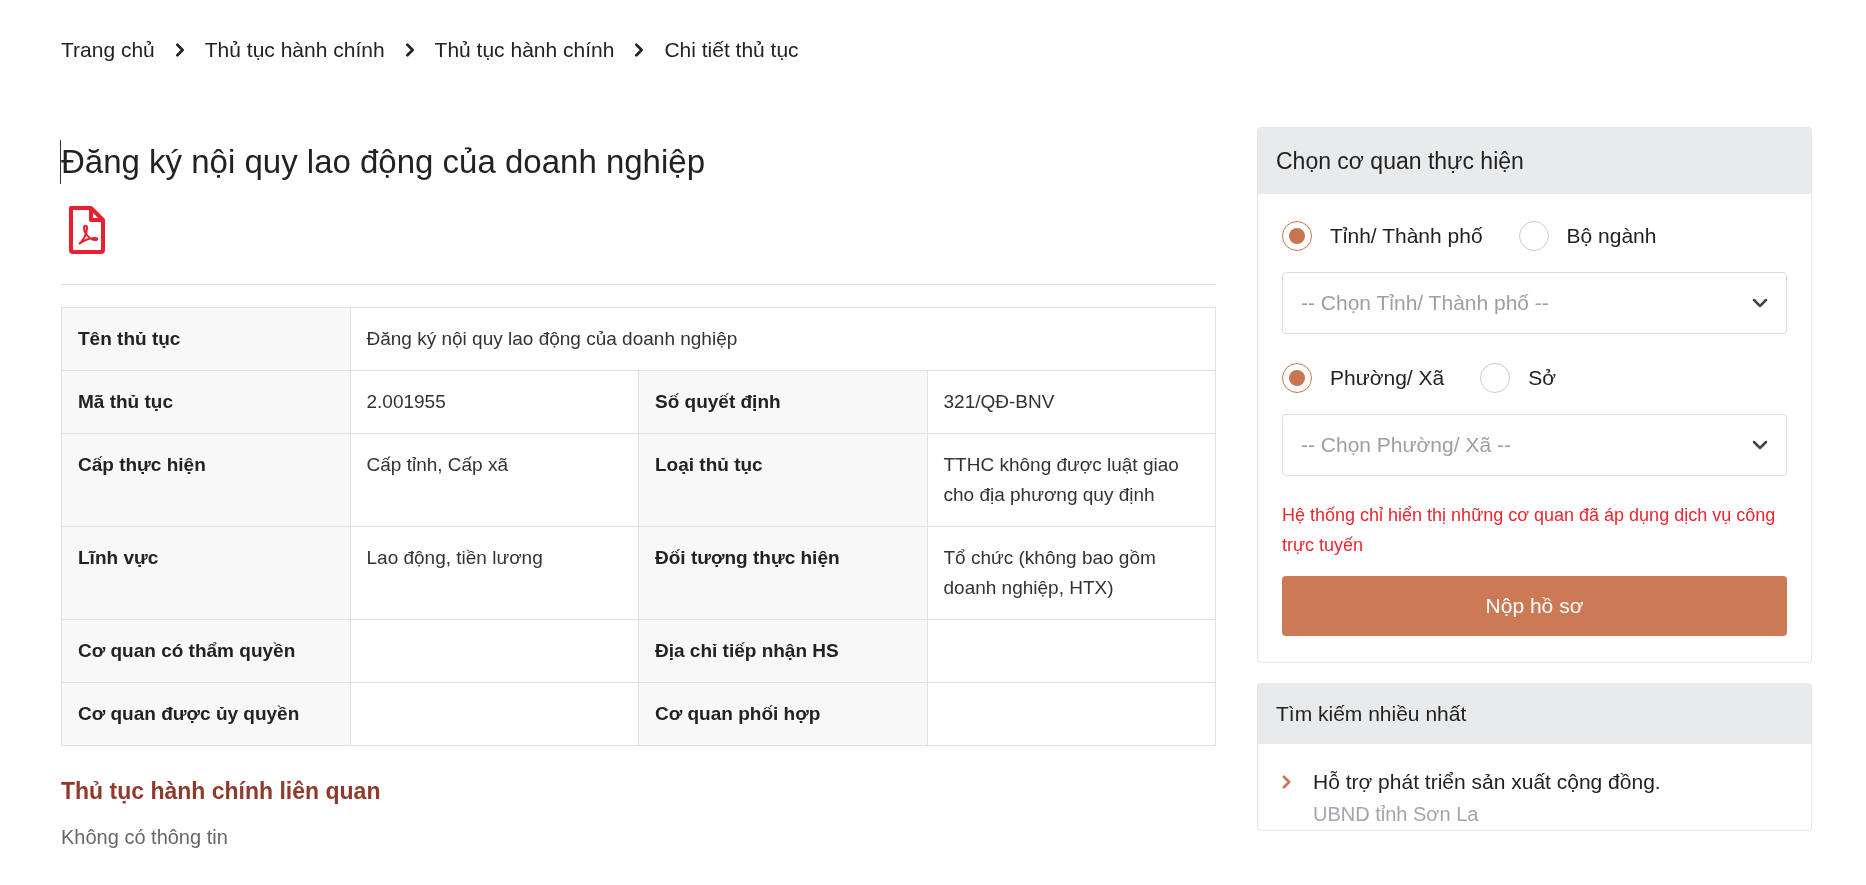 Image resolution: width=1866 pixels, height=885 pixels. What do you see at coordinates (187, 650) in the screenshot?
I see `field-label: Cơ quan có thẩm quyền` at bounding box center [187, 650].